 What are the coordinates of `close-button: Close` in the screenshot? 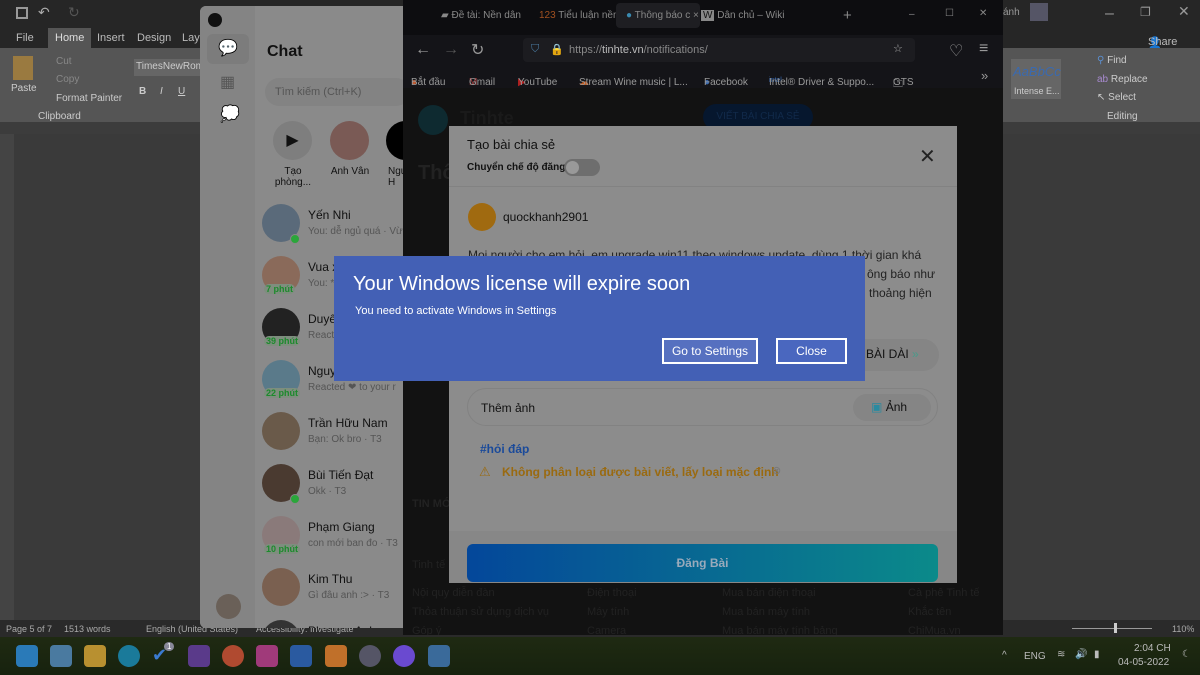 It's located at (811, 351).